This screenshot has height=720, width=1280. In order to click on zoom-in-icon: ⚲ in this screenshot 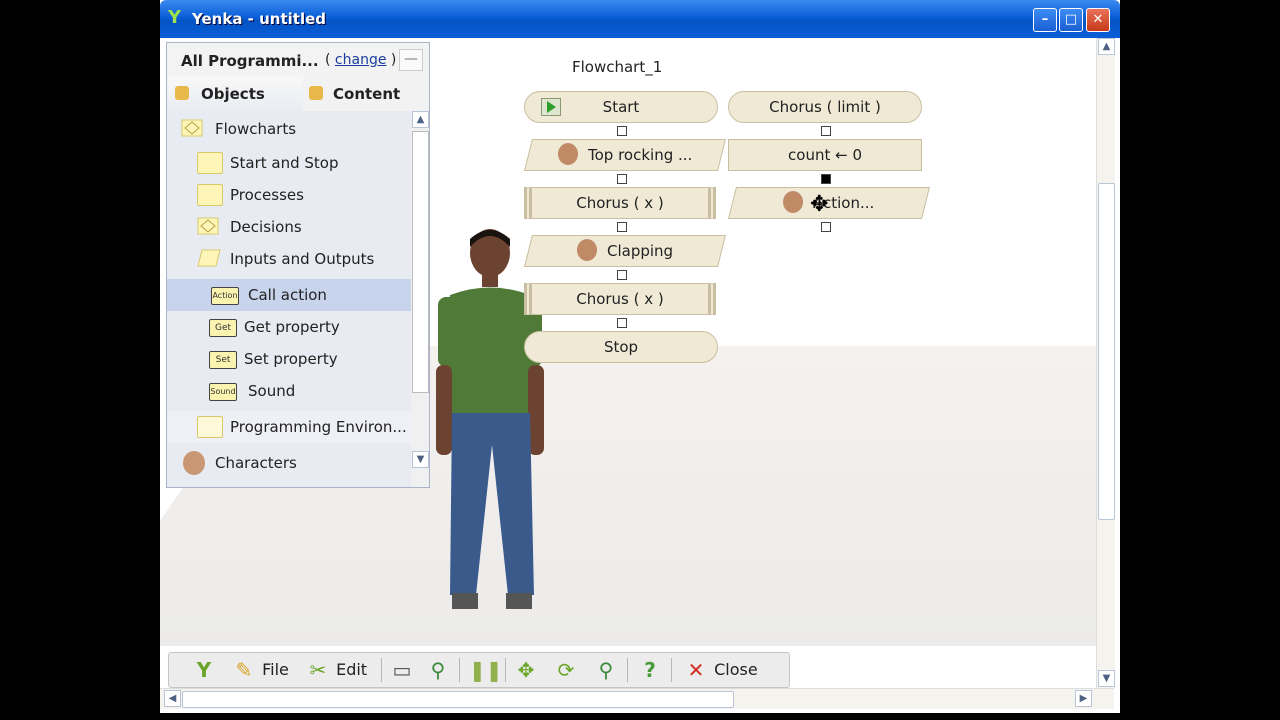, I will do `click(438, 670)`.